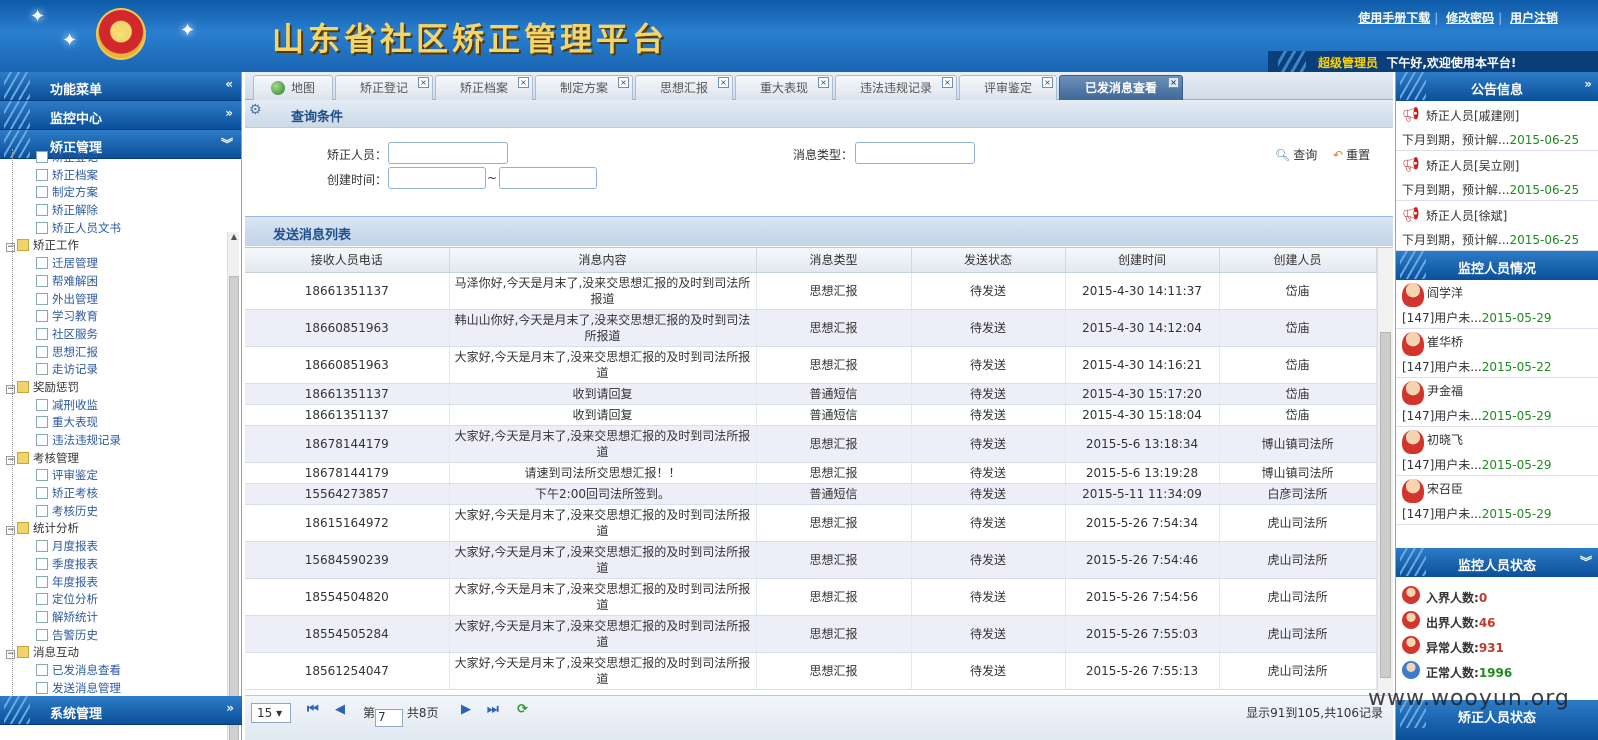  Describe the element at coordinates (229, 84) in the screenshot. I see `collapse-icon: «` at that location.